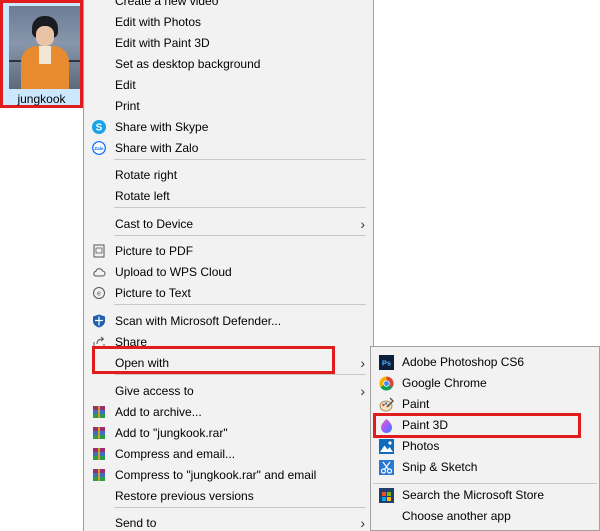 Image resolution: width=600 pixels, height=531 pixels. Describe the element at coordinates (477, 425) in the screenshot. I see `paint3d-highlight` at that location.